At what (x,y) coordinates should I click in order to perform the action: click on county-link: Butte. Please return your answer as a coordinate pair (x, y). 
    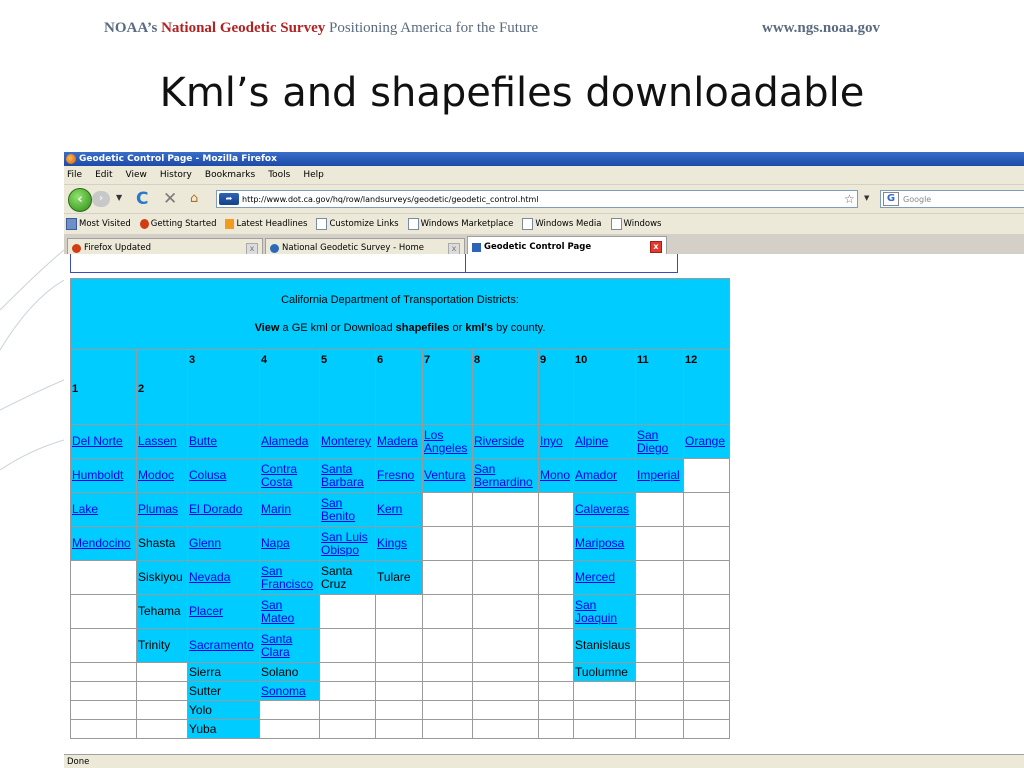
    Looking at the image, I should click on (203, 441).